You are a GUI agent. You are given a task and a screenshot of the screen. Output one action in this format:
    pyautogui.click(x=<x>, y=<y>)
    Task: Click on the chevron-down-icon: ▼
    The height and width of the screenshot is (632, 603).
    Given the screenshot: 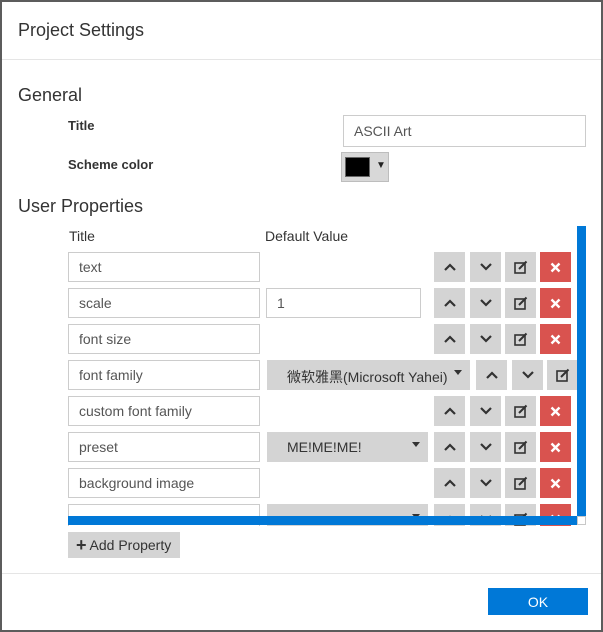 What is the action you would take?
    pyautogui.click(x=381, y=165)
    